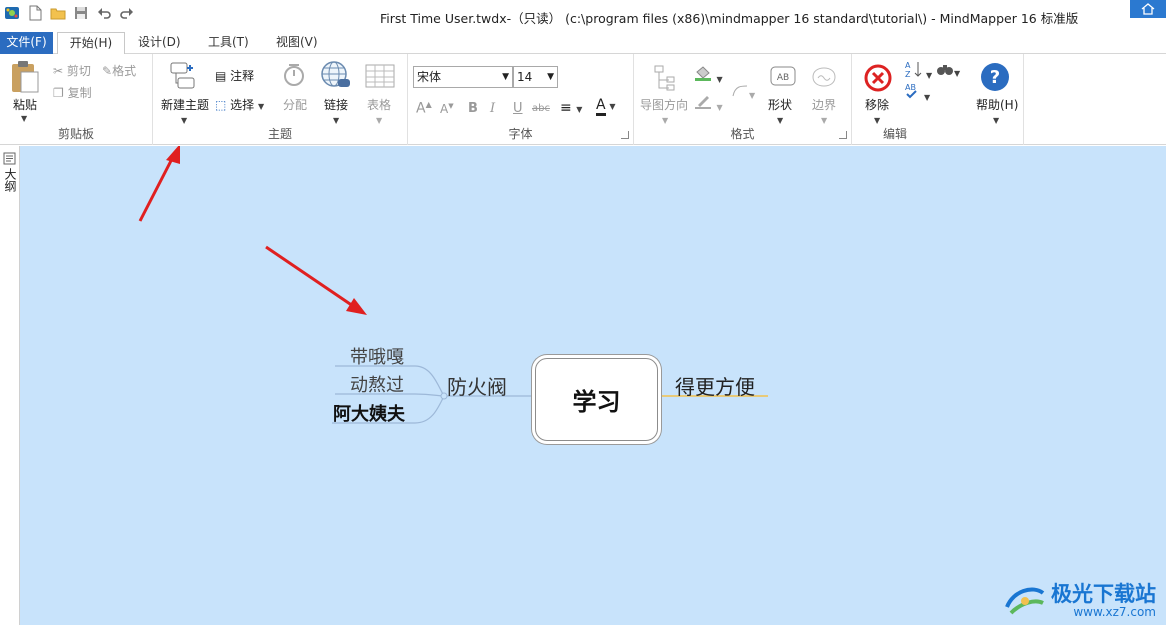 The width and height of the screenshot is (1166, 625). I want to click on remove-button: 移除, so click(877, 104).